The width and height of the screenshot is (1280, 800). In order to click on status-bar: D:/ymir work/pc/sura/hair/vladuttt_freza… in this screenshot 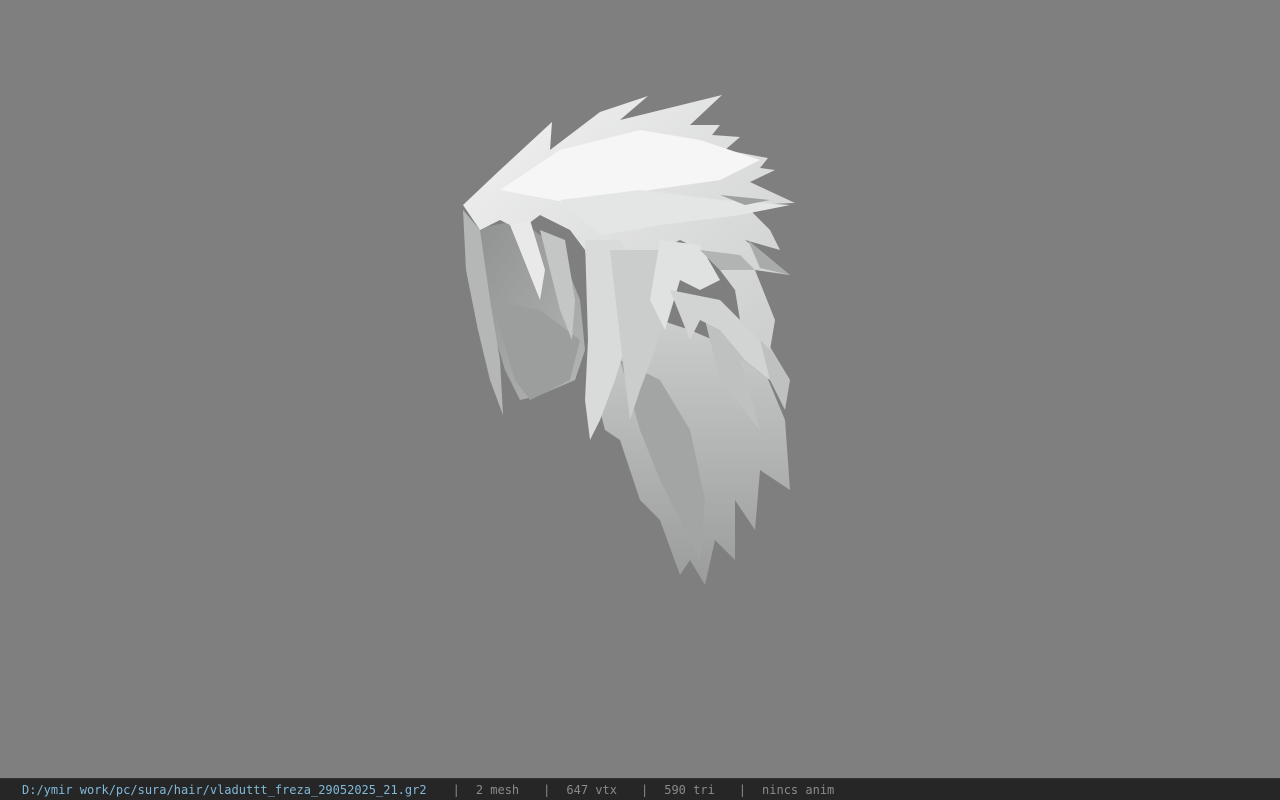, I will do `click(640, 789)`.